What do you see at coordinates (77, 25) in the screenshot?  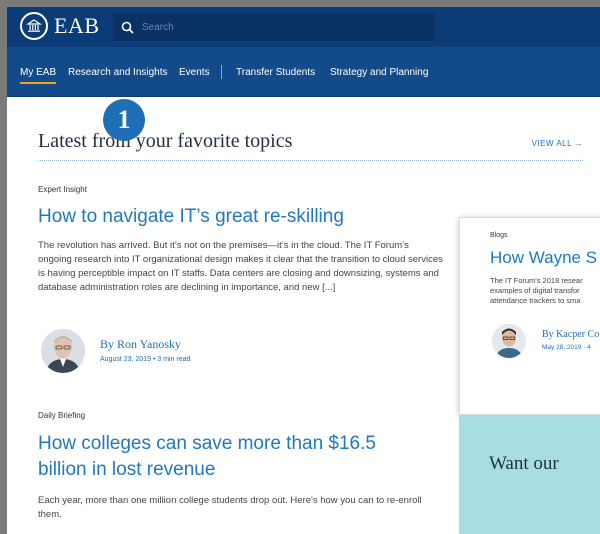 I see `logo-text: EAB` at bounding box center [77, 25].